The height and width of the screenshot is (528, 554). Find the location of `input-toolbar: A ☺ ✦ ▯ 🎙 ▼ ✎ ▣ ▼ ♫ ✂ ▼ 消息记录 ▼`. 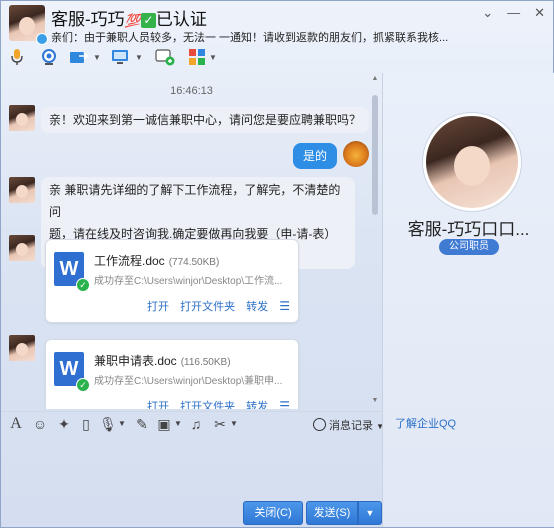

input-toolbar: A ☺ ✦ ▯ 🎙 ▼ ✎ ▣ ▼ ♫ ✂ ▼ 消息记录 ▼ is located at coordinates (192, 424).